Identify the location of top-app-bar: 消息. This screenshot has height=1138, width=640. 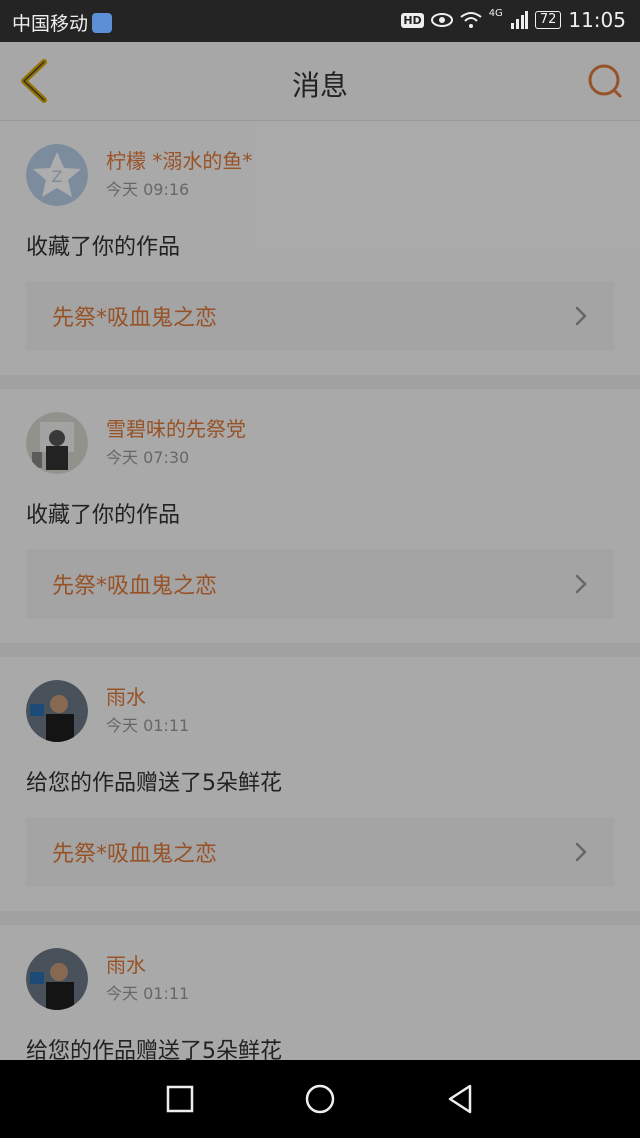
(320, 81).